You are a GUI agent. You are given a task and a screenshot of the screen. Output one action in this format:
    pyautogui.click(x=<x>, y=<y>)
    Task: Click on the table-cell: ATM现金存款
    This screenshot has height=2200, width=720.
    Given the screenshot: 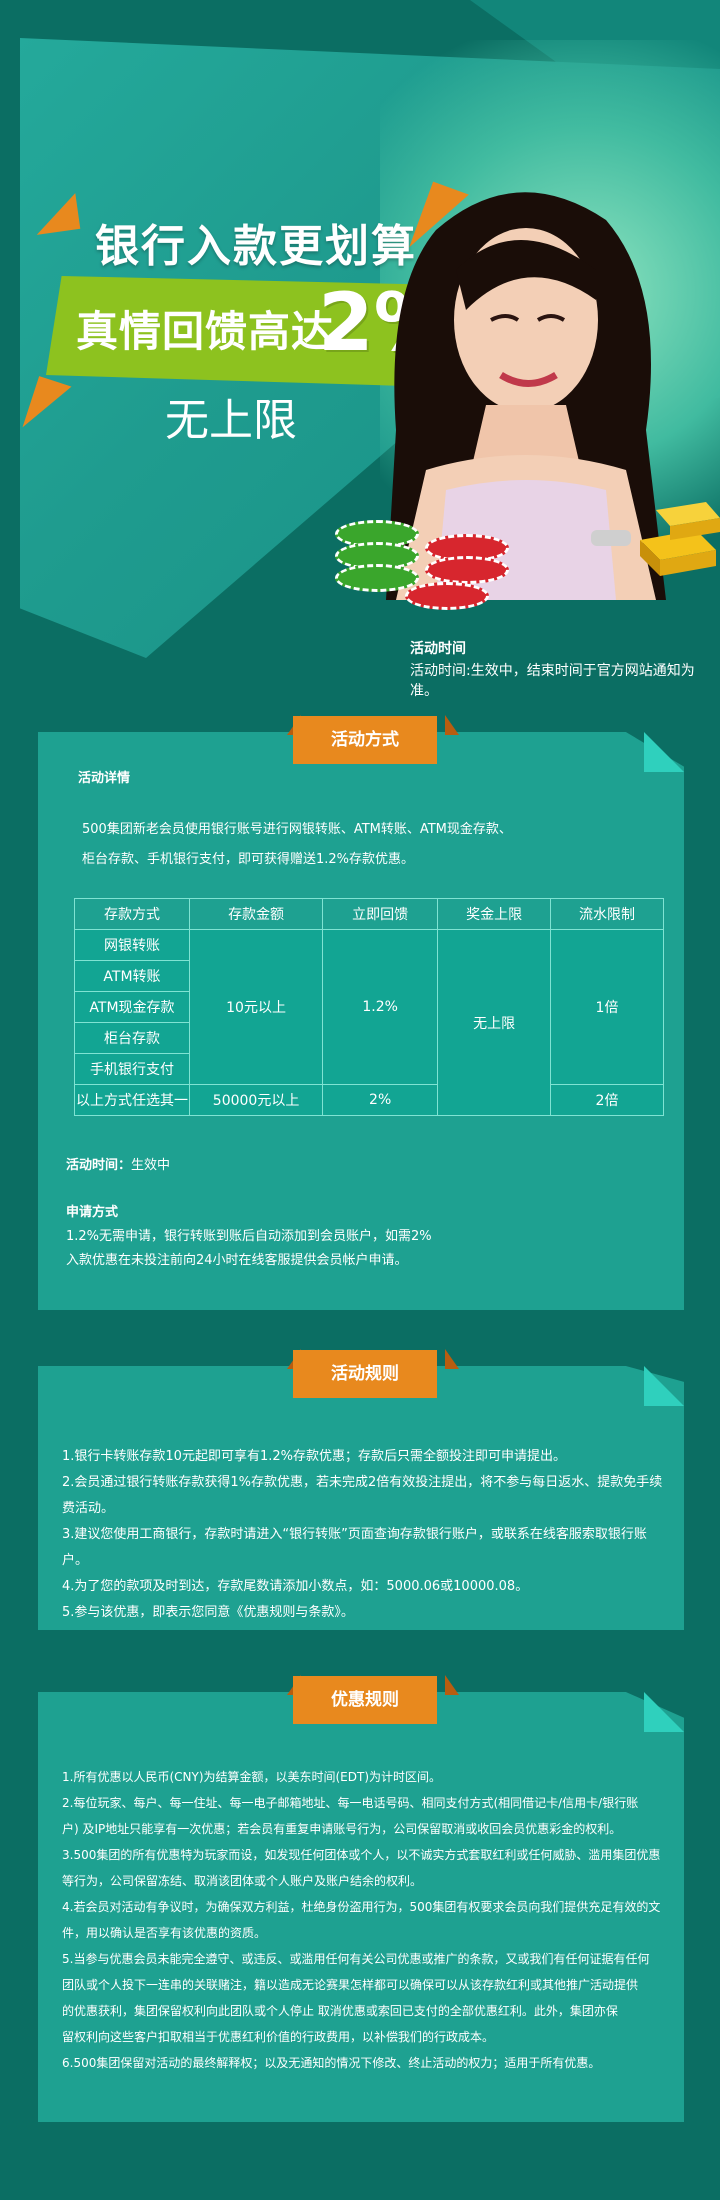 What is the action you would take?
    pyautogui.click(x=132, y=1007)
    